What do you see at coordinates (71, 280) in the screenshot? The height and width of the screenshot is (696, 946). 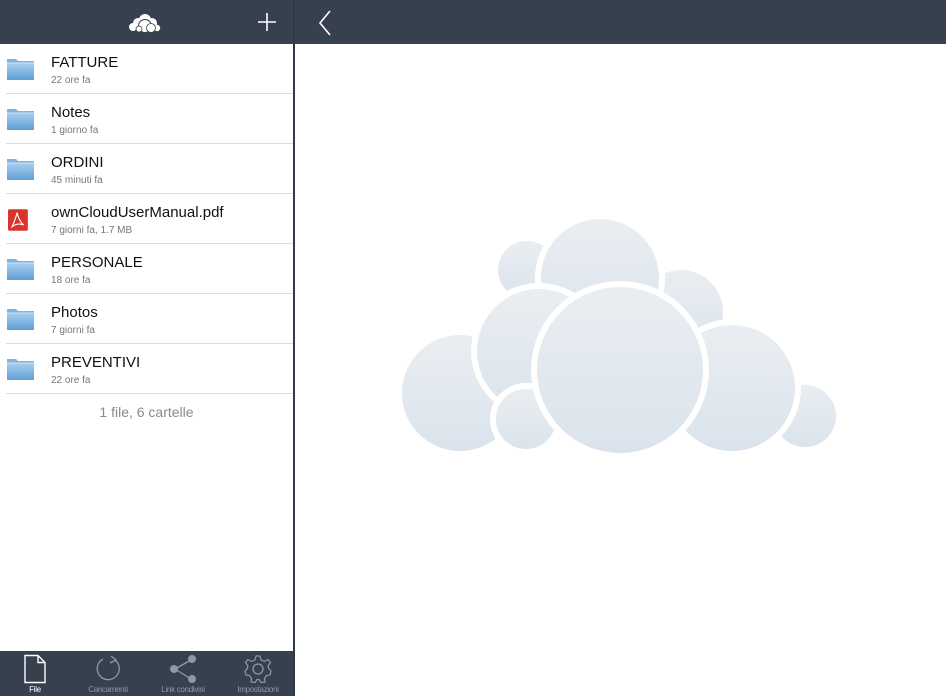 I see `file-meta: 18 ore fa` at bounding box center [71, 280].